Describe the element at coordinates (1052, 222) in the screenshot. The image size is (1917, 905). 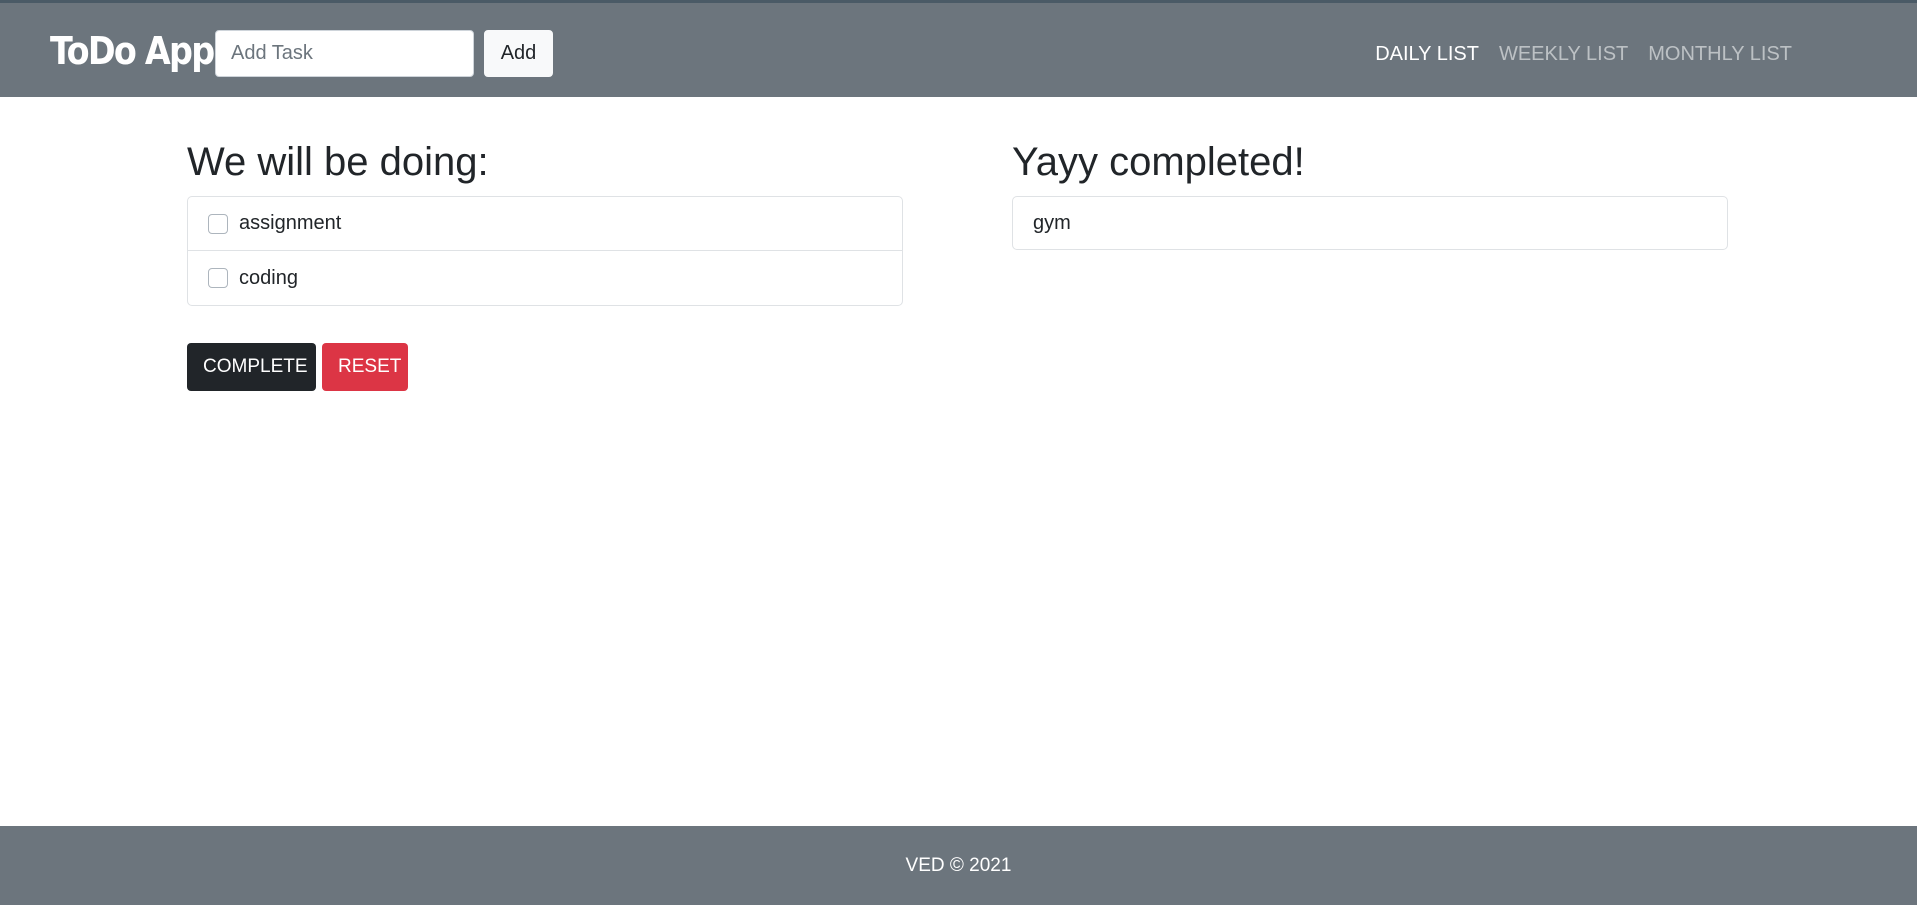
I see `completed-task-label: gym` at that location.